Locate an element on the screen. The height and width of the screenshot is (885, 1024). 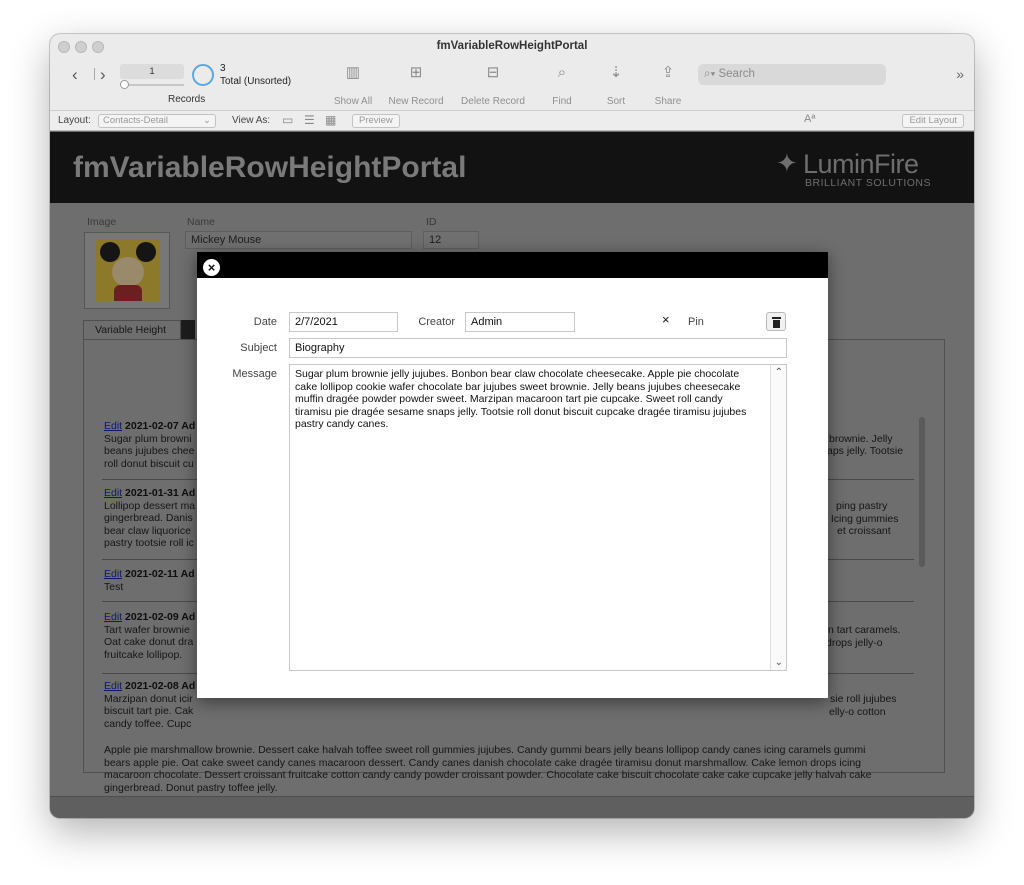
share-label: Share is located at coordinates (668, 101).